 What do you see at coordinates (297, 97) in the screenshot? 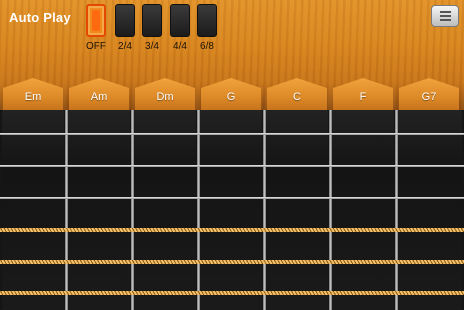
I see `chord-label: C` at bounding box center [297, 97].